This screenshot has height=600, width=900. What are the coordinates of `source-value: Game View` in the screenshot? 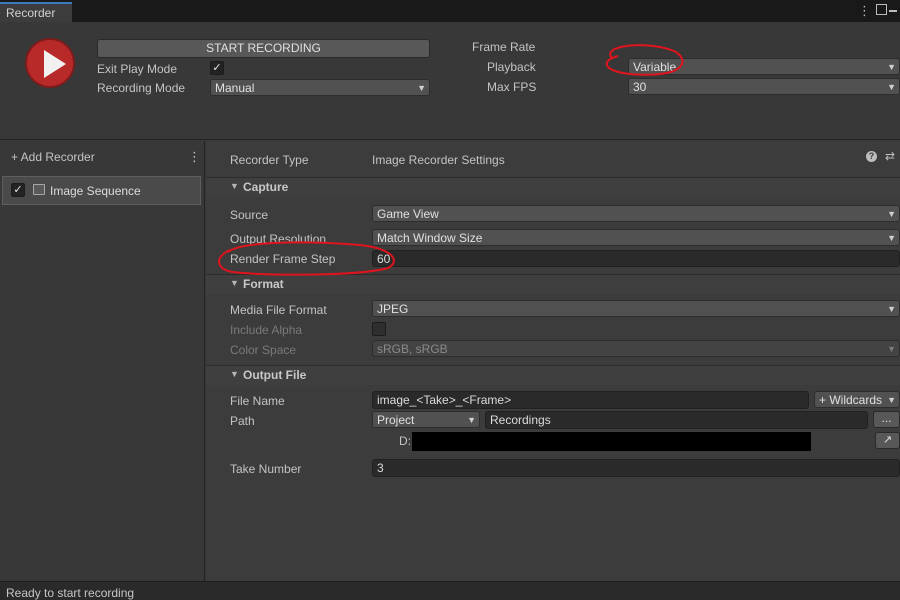 It's located at (408, 214).